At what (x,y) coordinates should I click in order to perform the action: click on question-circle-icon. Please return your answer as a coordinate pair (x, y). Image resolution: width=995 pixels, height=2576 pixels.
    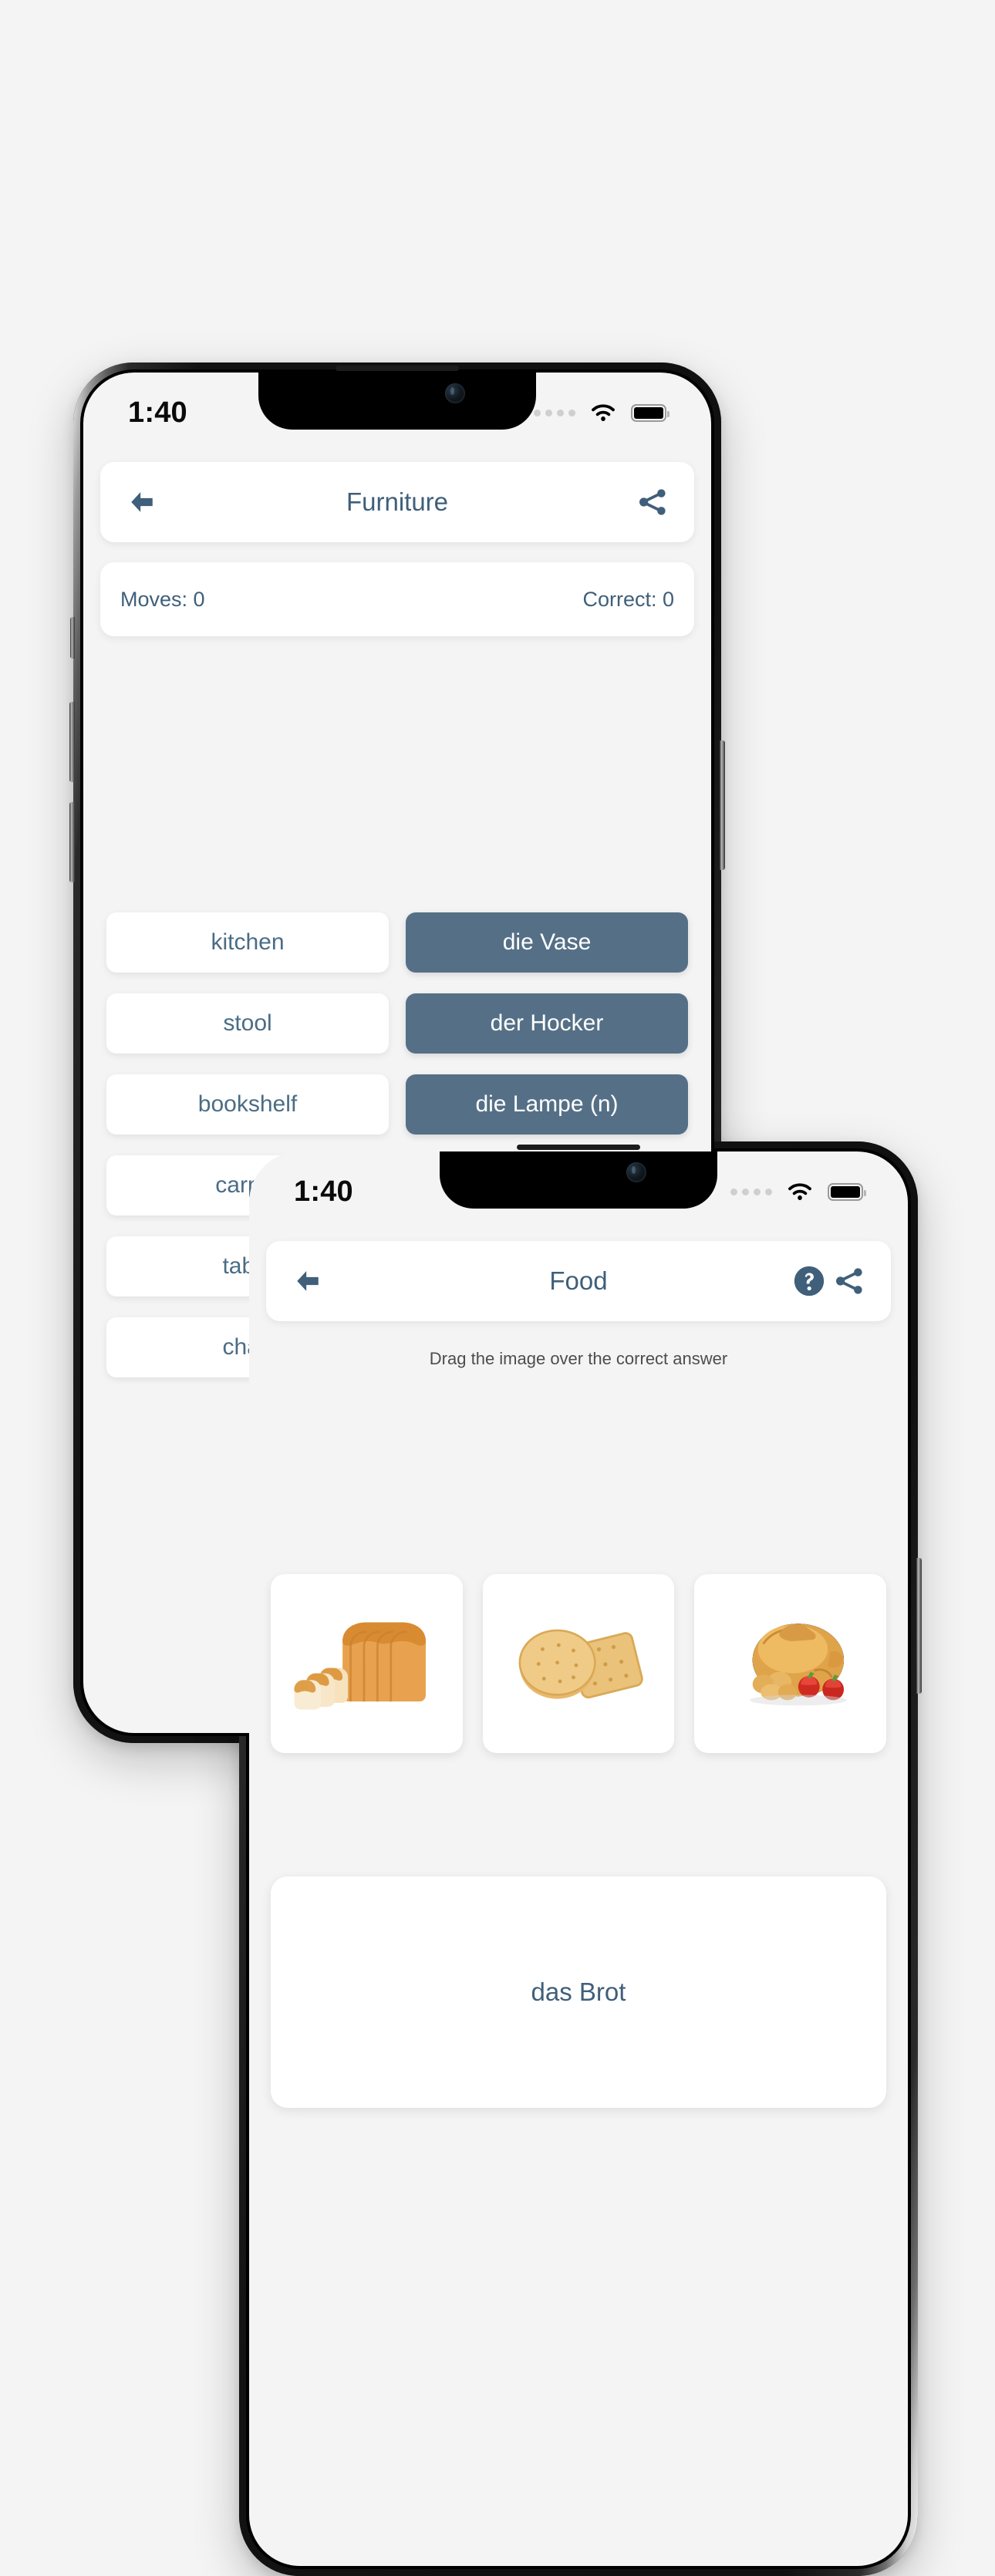
    Looking at the image, I should click on (810, 1281).